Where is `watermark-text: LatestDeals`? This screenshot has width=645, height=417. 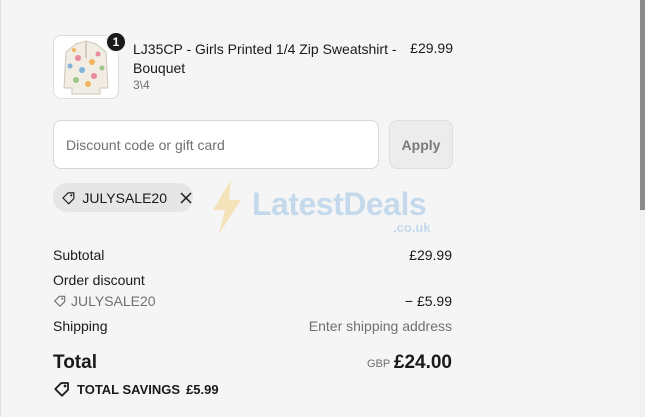 watermark-text: LatestDeals is located at coordinates (339, 204).